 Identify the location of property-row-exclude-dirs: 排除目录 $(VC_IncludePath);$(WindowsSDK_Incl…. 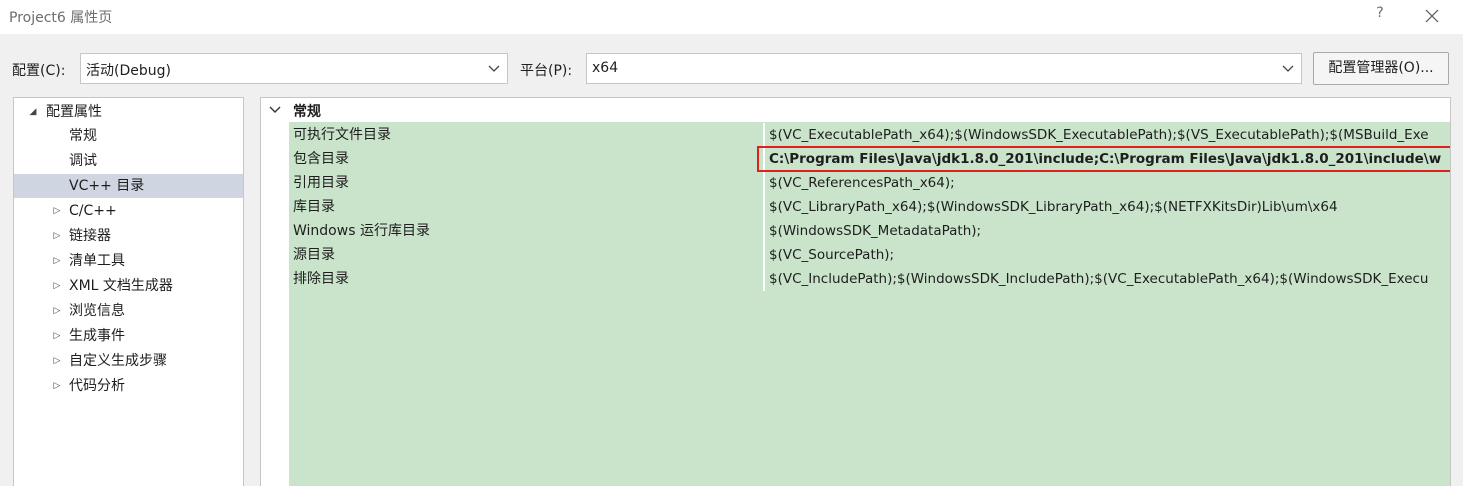
(869, 279).